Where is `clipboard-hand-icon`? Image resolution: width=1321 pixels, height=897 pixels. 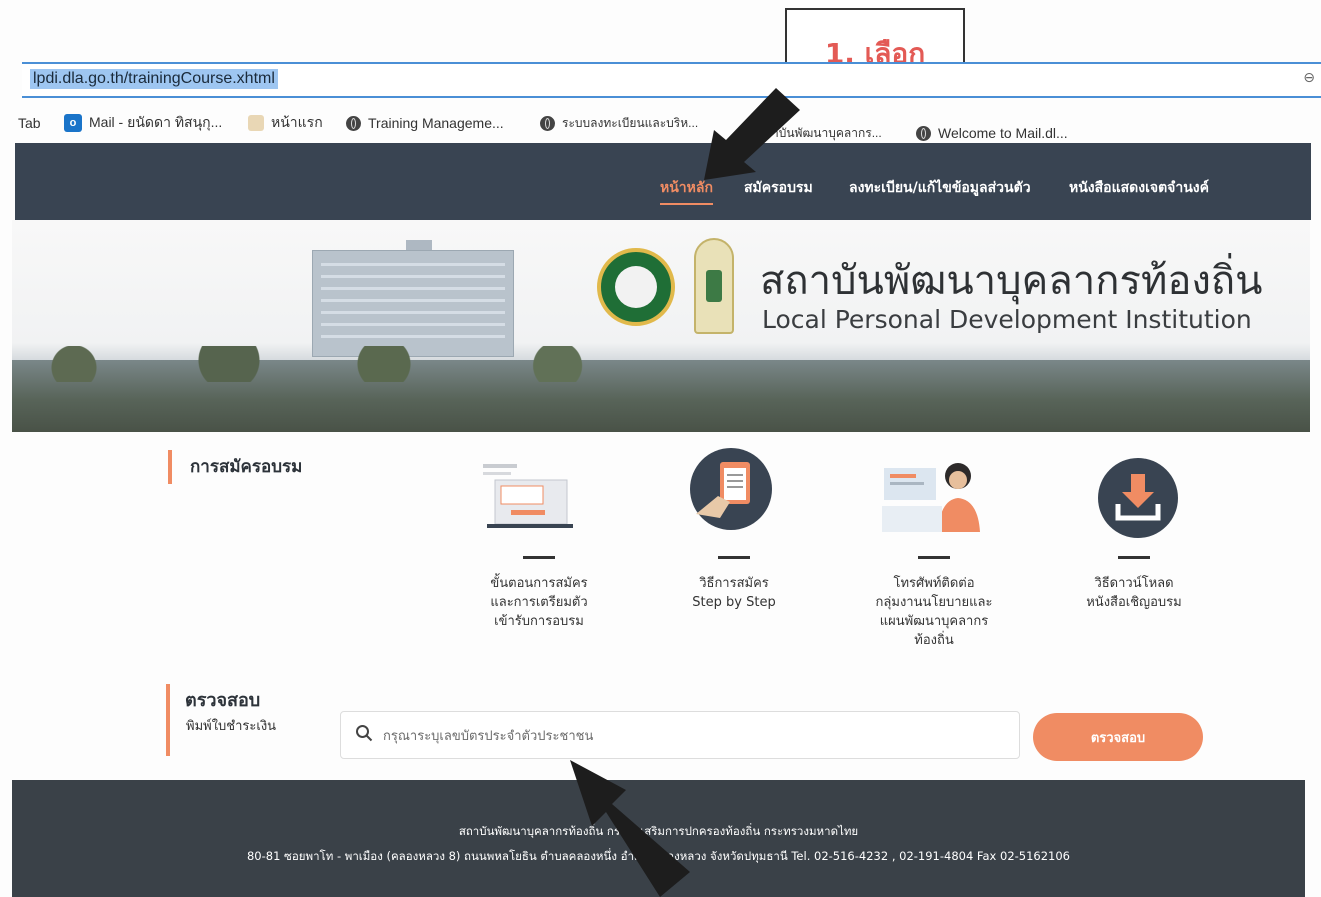 clipboard-hand-icon is located at coordinates (731, 489).